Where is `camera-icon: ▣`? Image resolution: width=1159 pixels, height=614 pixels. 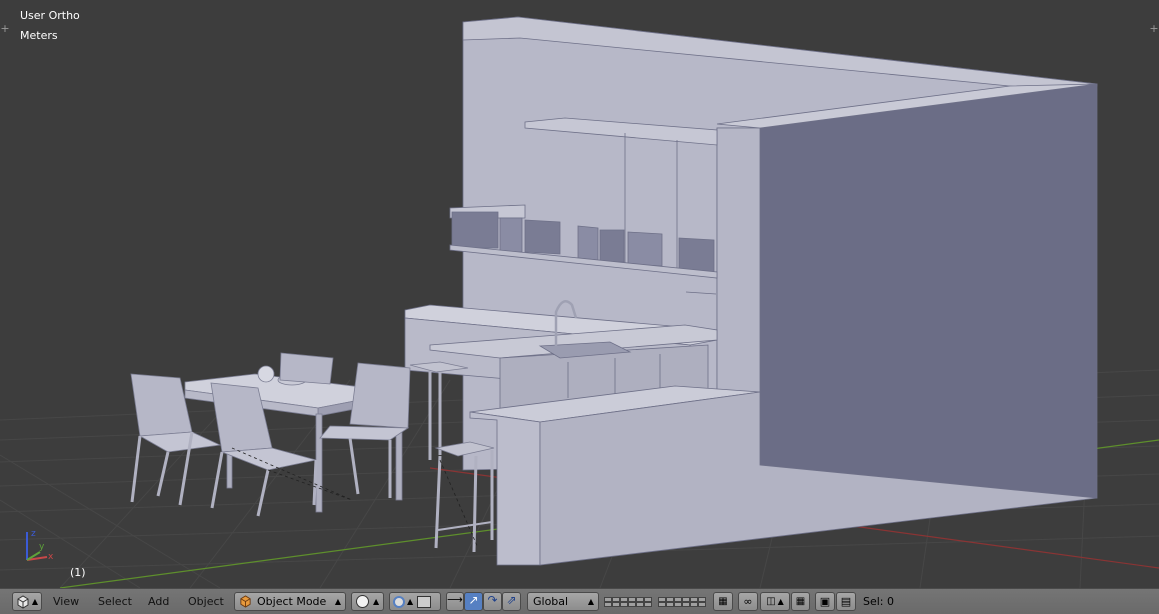
camera-icon: ▣ is located at coordinates (825, 601).